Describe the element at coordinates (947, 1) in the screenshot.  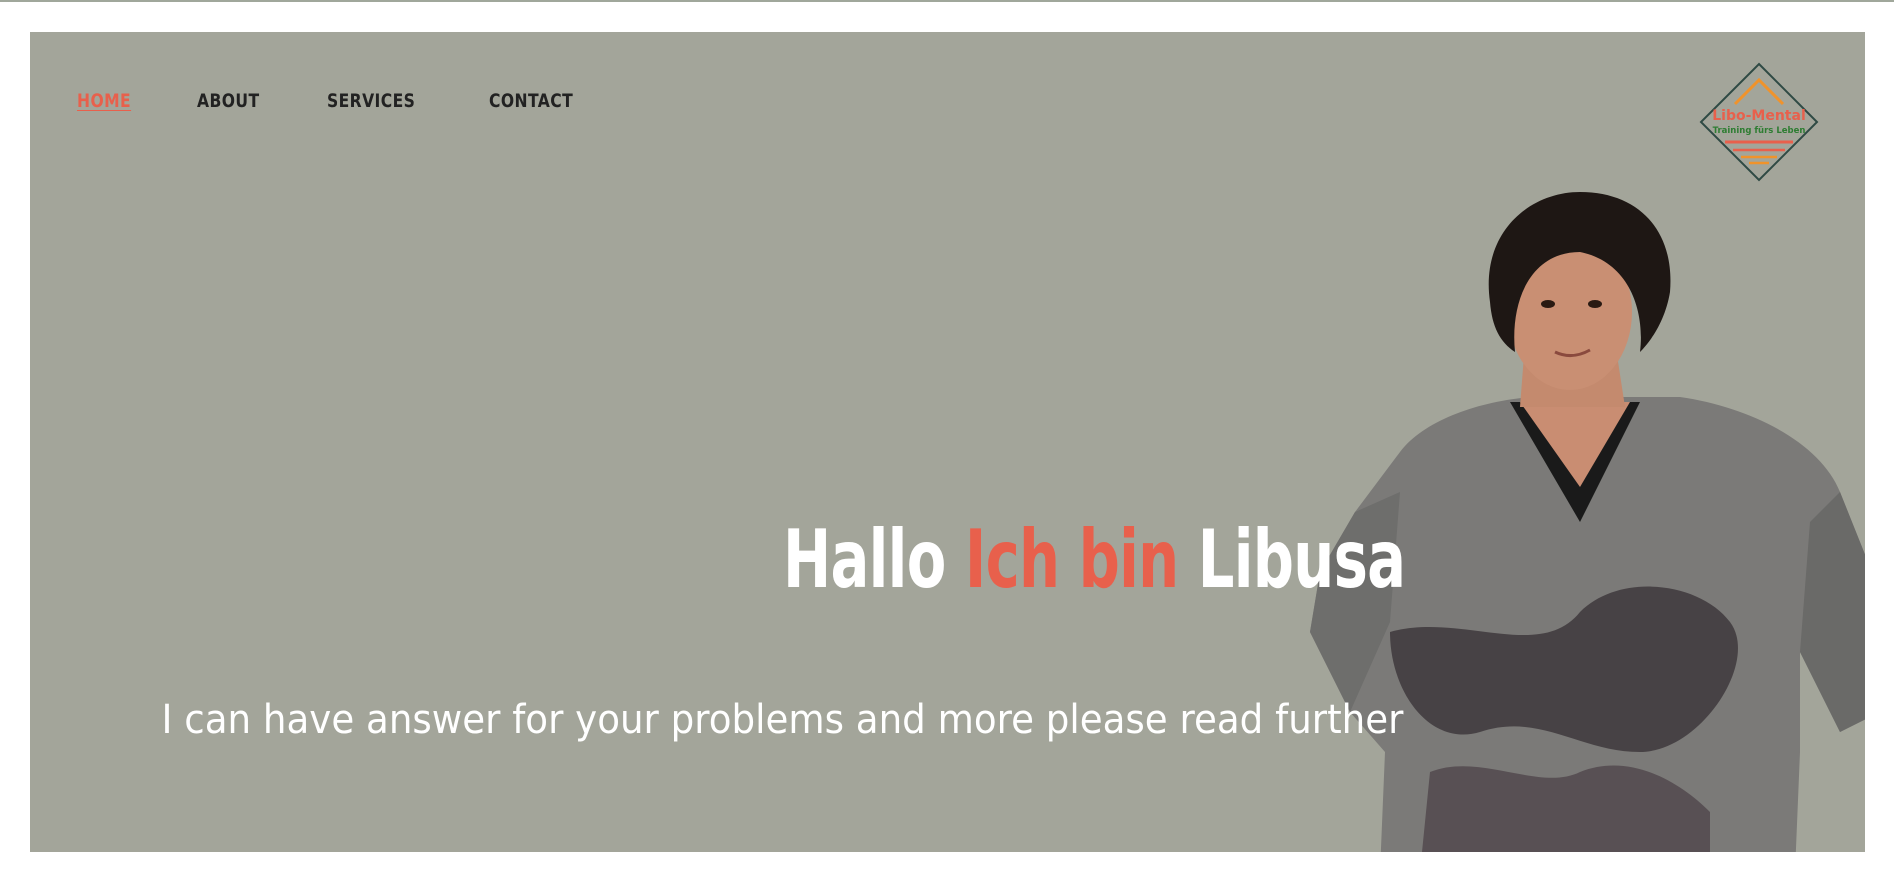
I see `top-border-line` at that location.